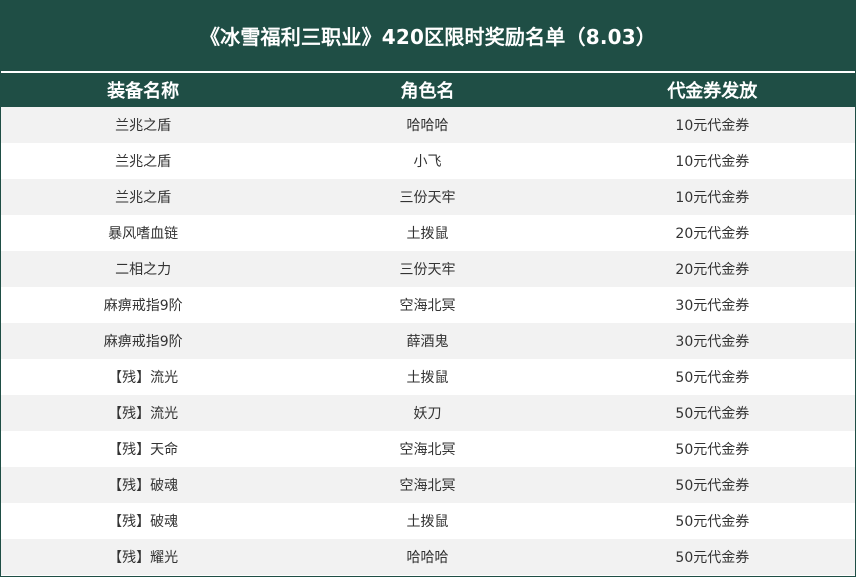  I want to click on table-row: 【残】流光 妖刀 50元代金券, so click(428, 413).